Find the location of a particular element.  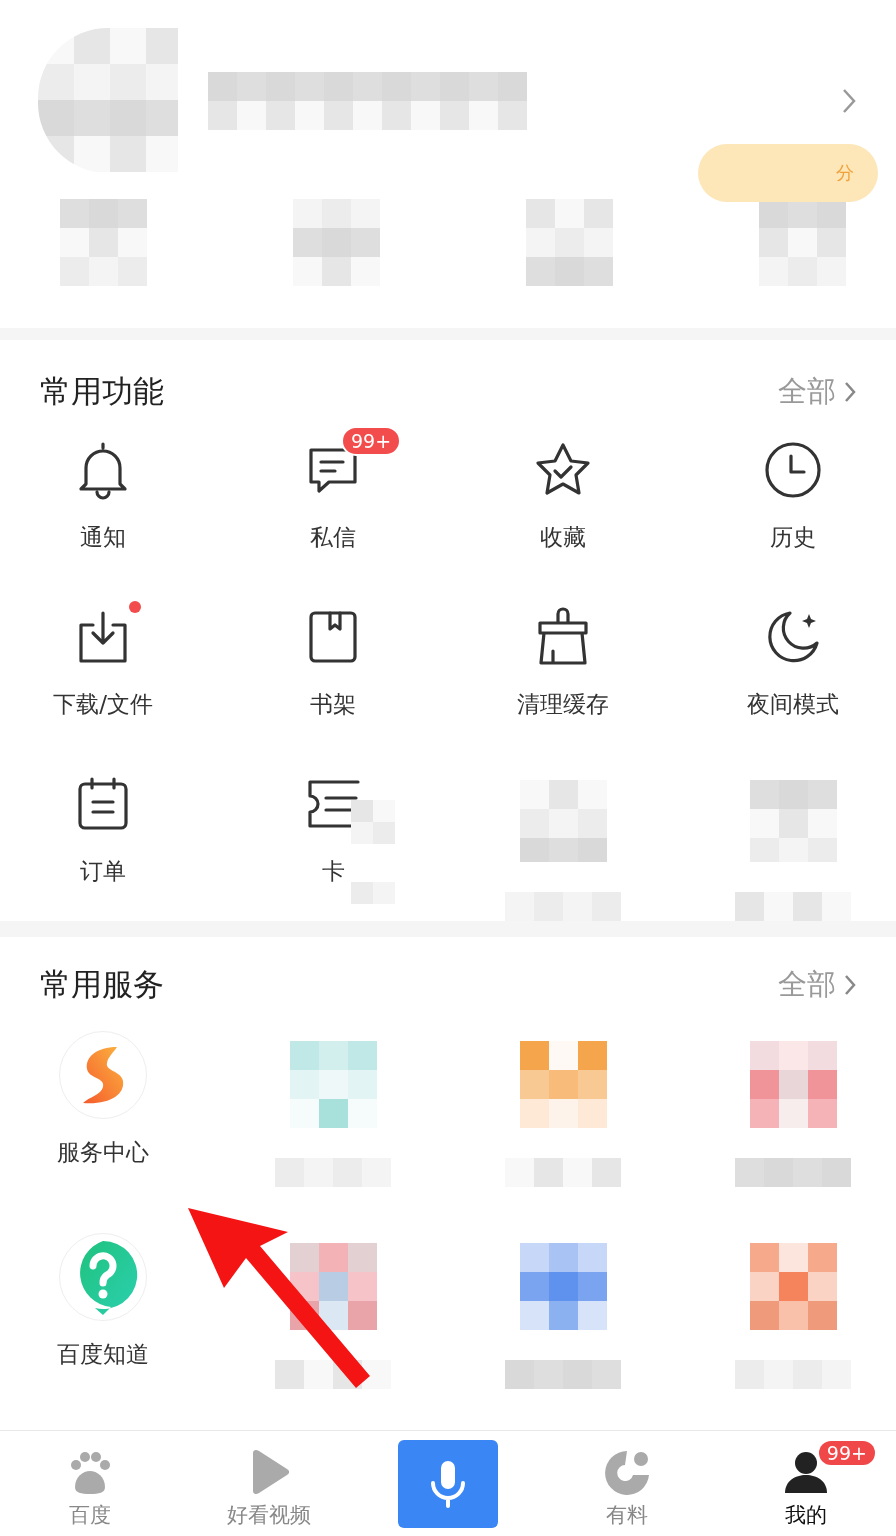

swirl-icon is located at coordinates (627, 1472).